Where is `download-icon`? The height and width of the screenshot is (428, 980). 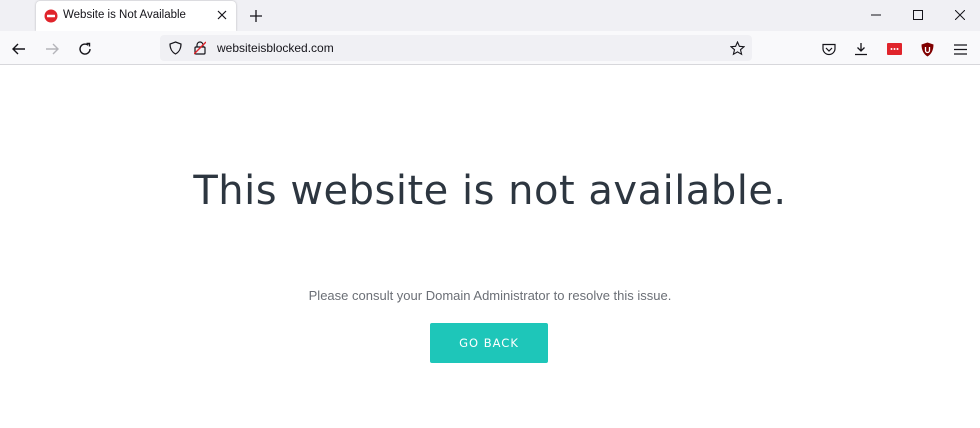 download-icon is located at coordinates (861, 49).